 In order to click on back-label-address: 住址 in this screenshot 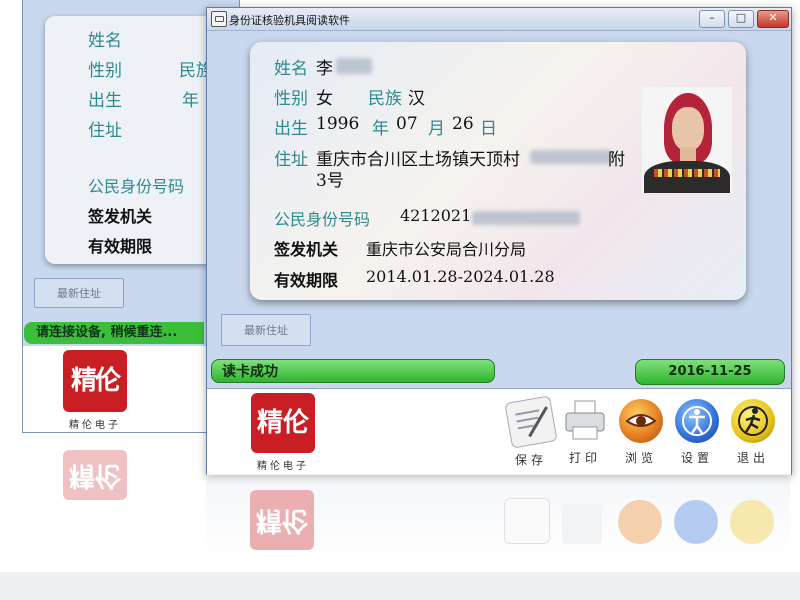, I will do `click(105, 131)`.